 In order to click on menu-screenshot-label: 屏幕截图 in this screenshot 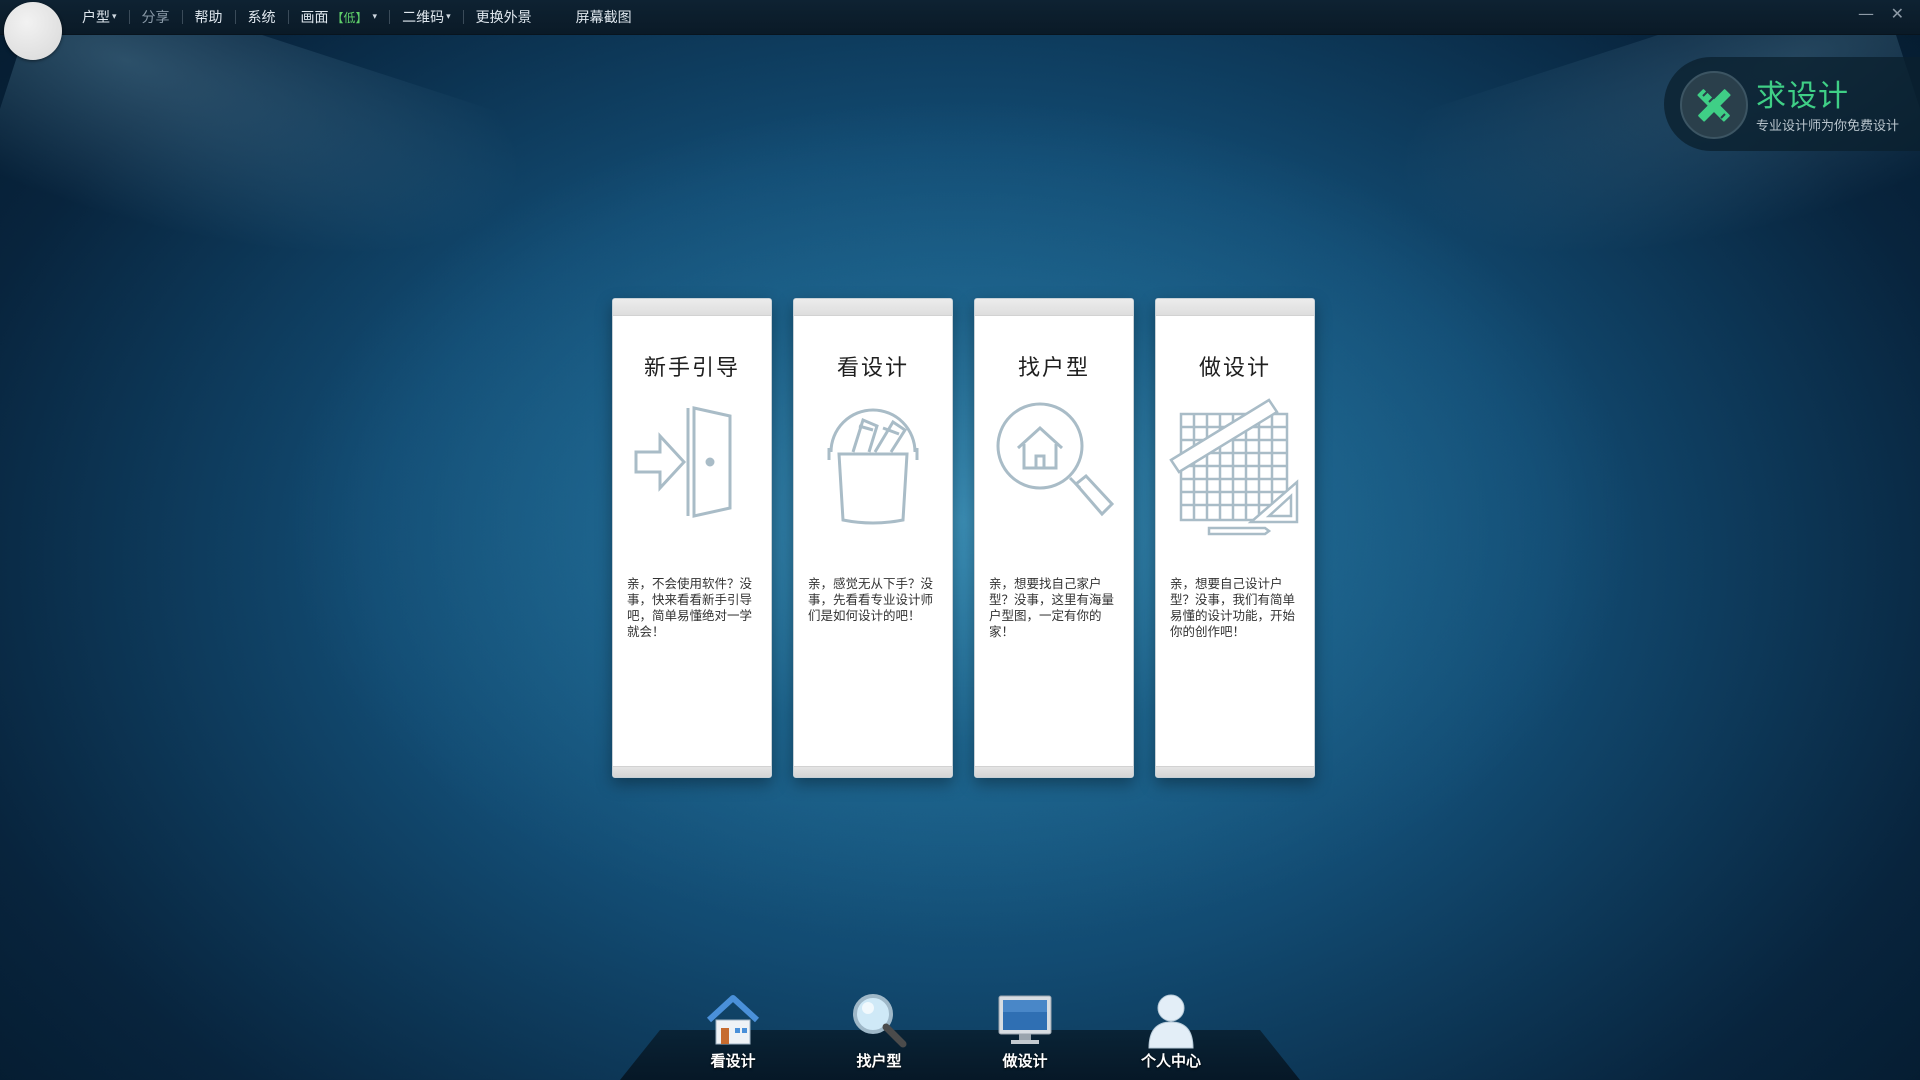, I will do `click(603, 18)`.